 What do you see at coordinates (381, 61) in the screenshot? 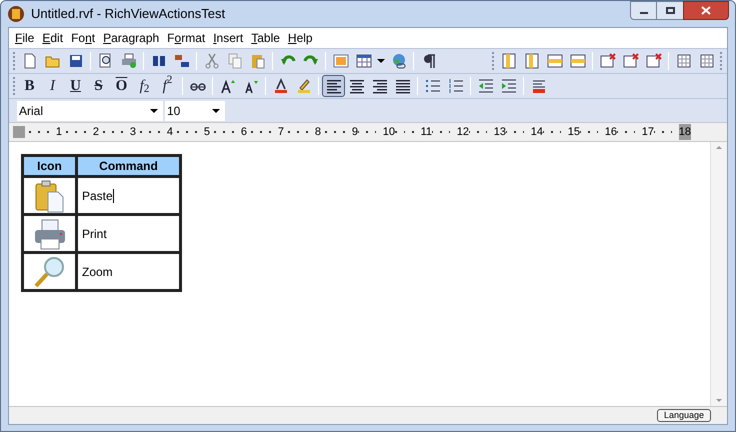
I see `dropdown-arrow-icon` at bounding box center [381, 61].